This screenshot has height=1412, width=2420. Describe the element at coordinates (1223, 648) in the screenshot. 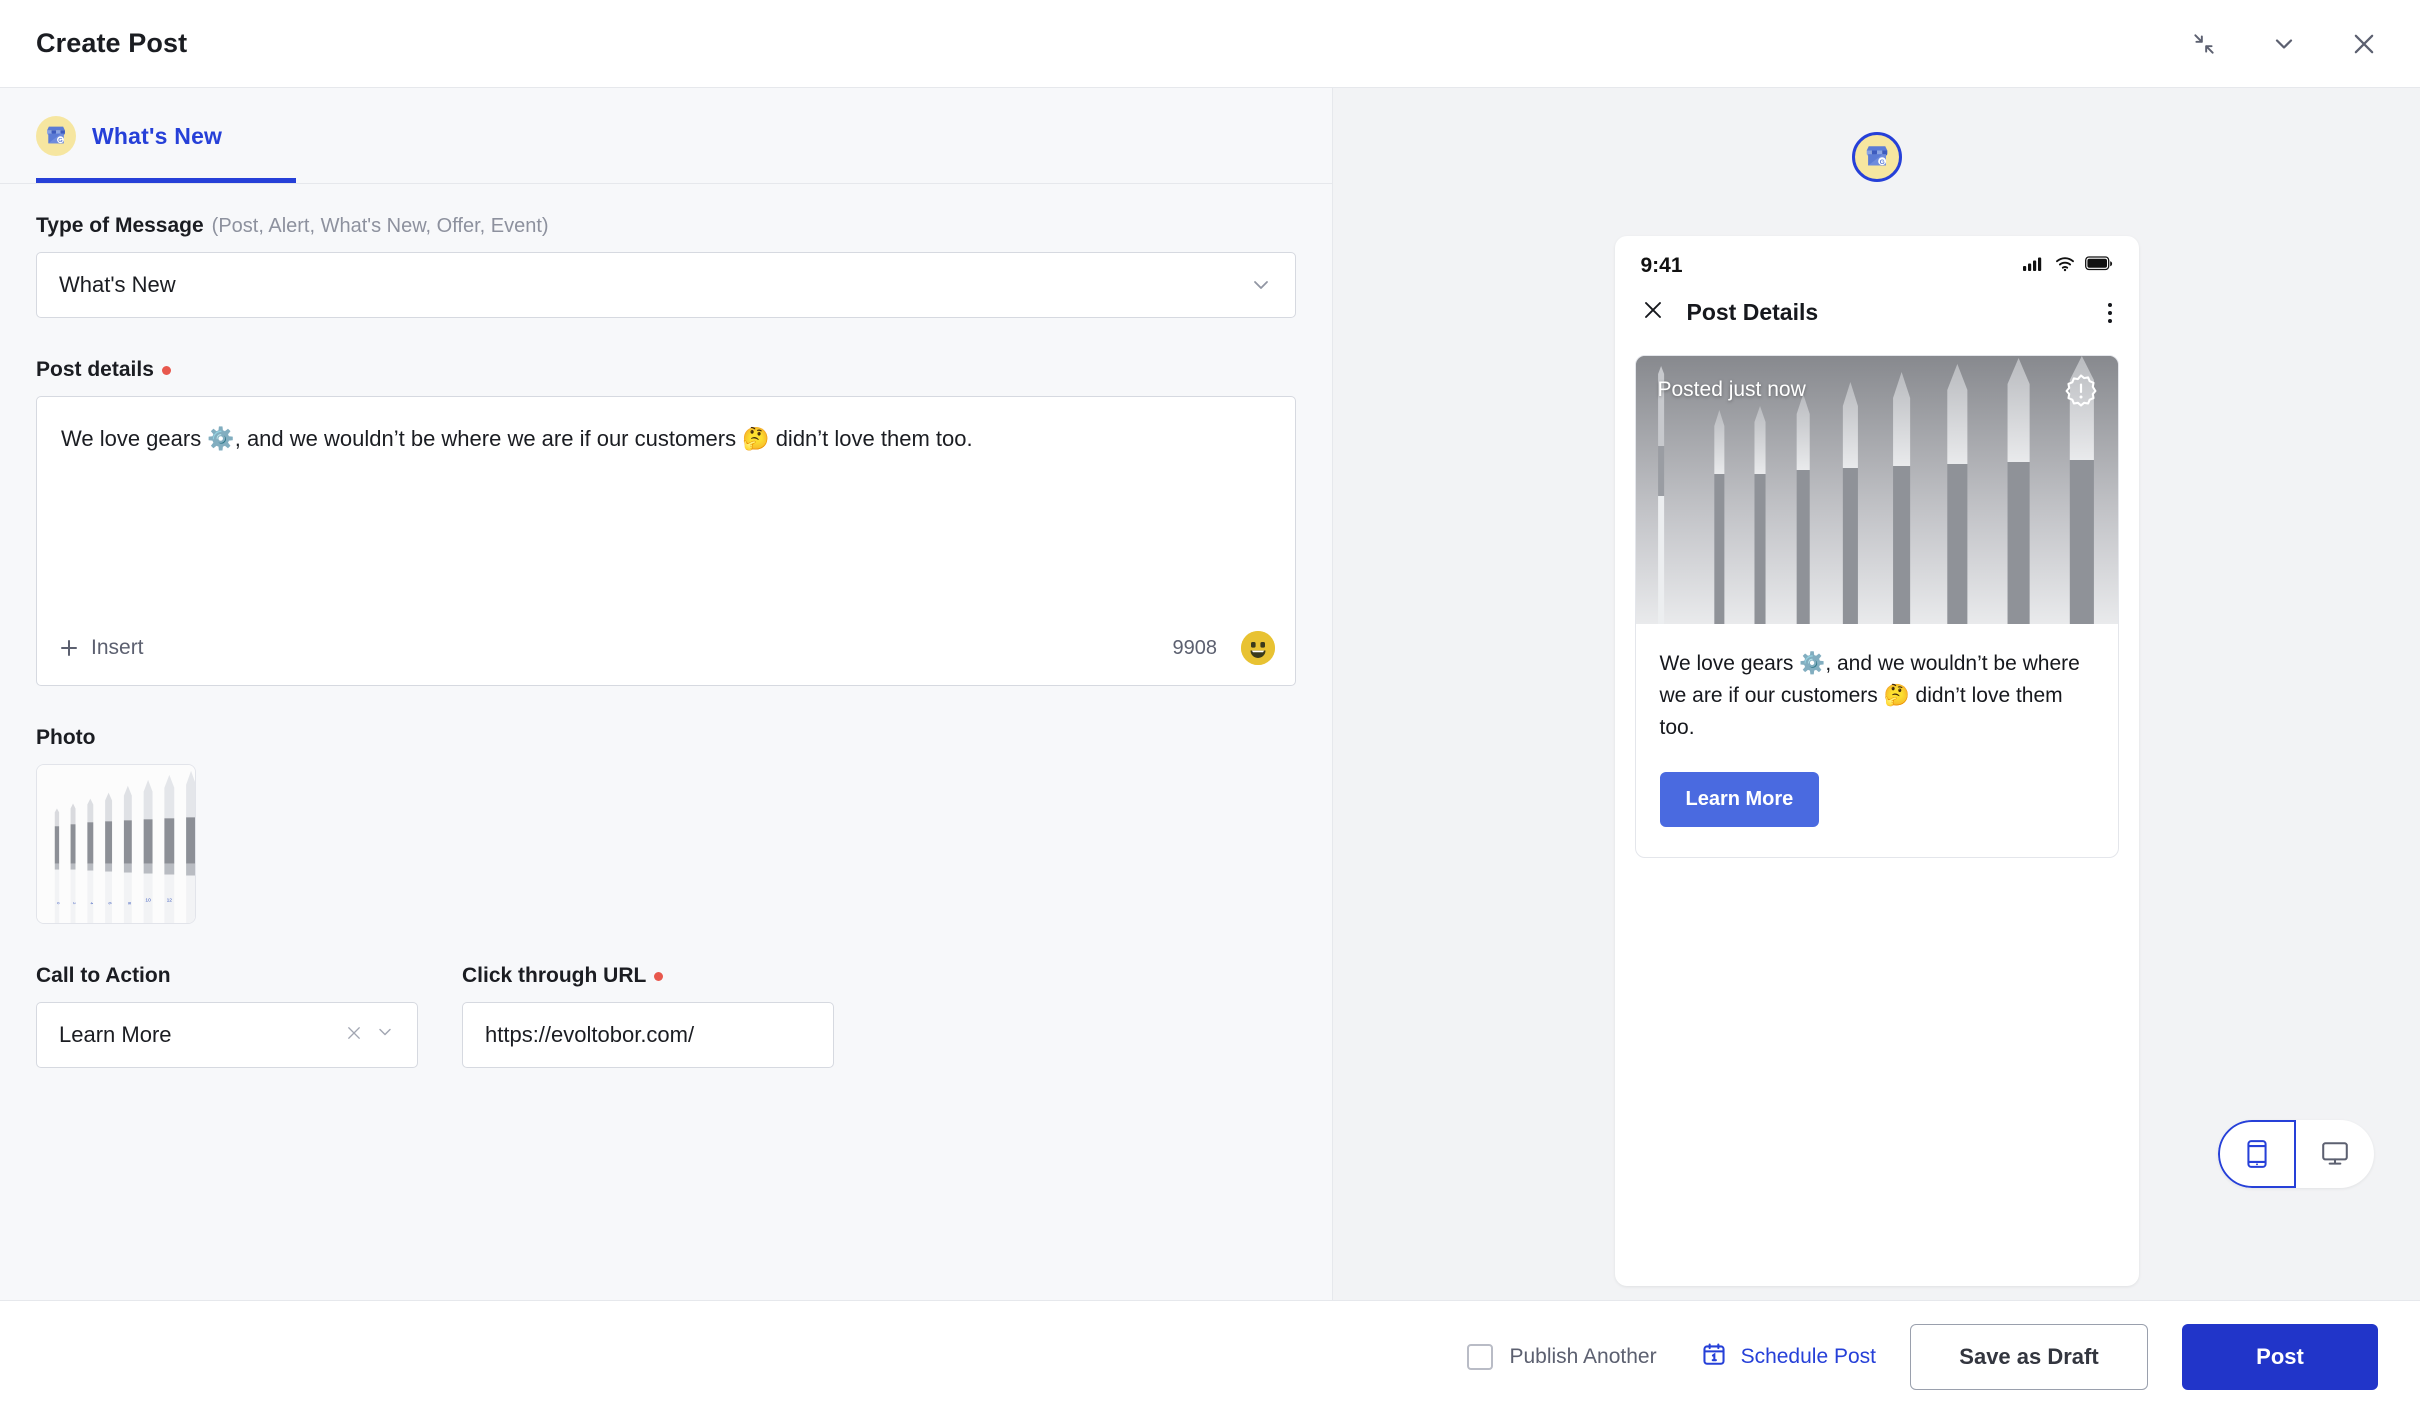

I see `textarea-meta: 9908` at that location.